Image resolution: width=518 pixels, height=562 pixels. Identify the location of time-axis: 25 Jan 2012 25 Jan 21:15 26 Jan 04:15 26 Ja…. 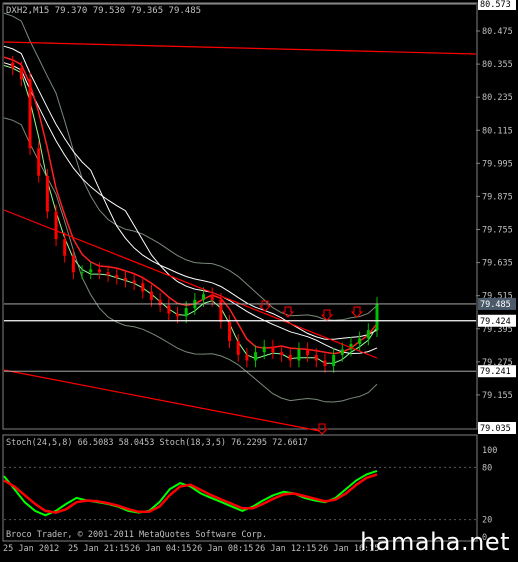
(191, 549).